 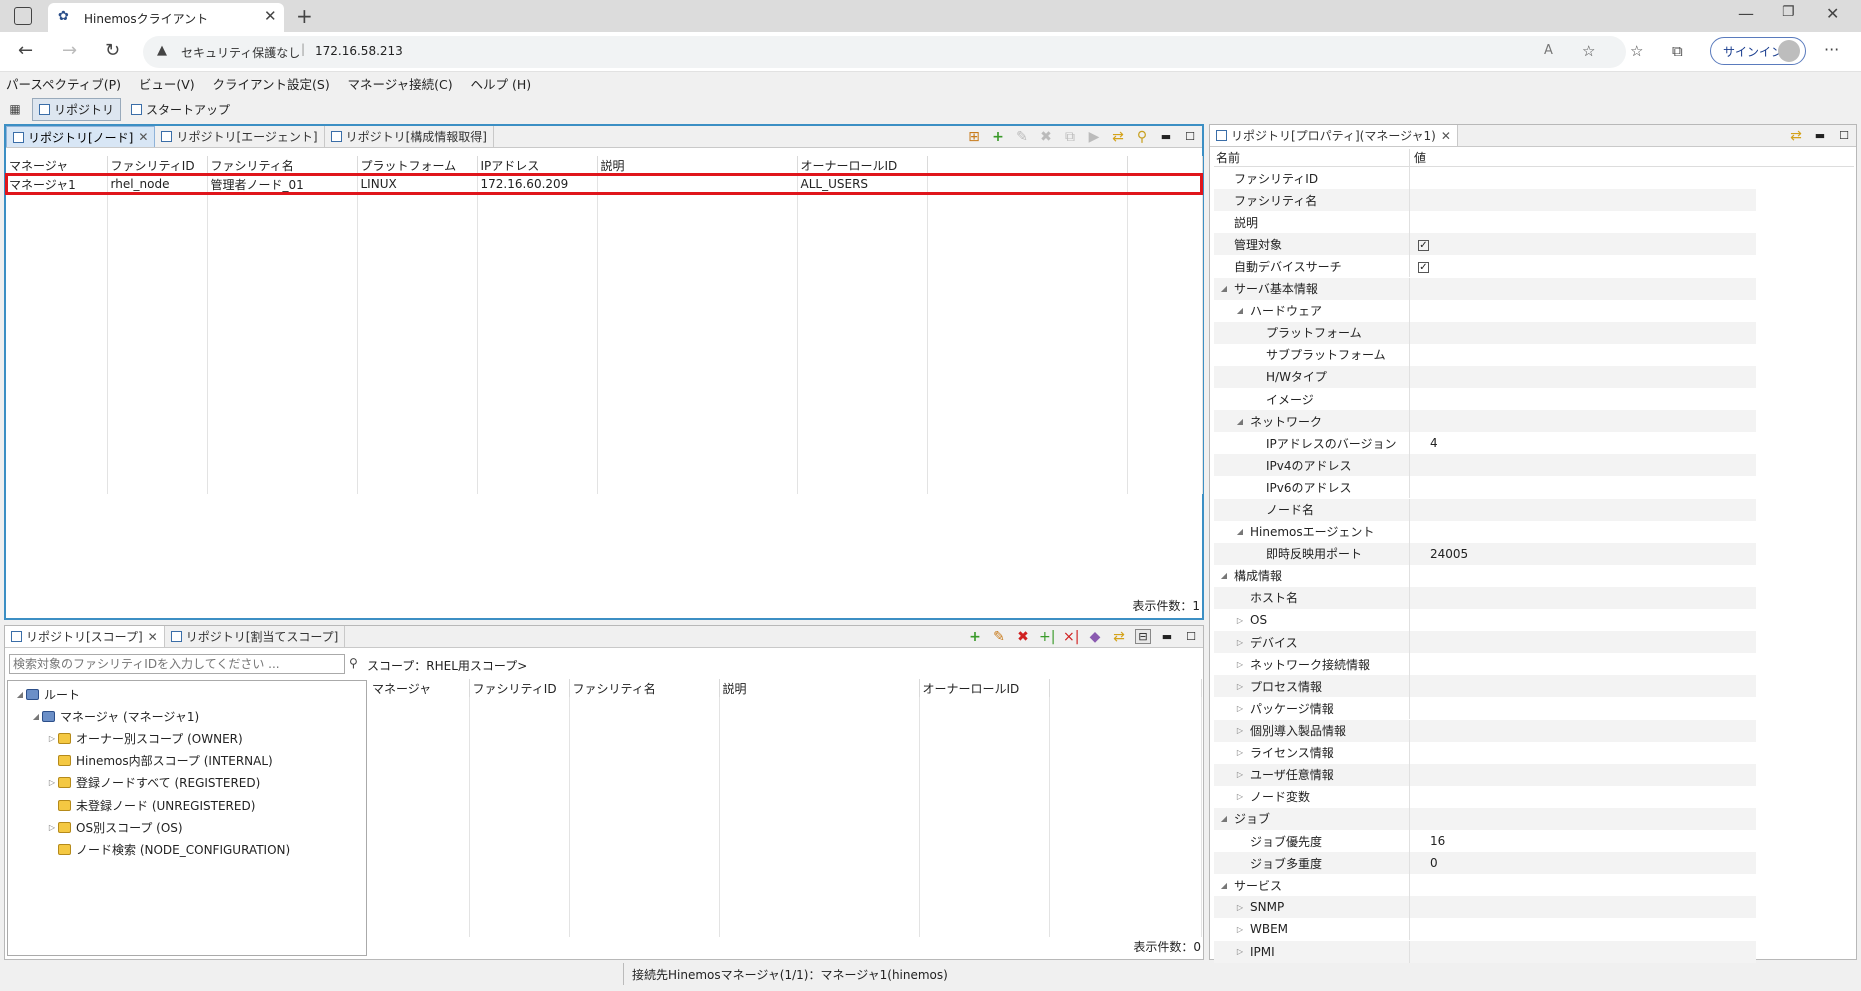 I want to click on close-window-icon: ✕, so click(x=1832, y=13).